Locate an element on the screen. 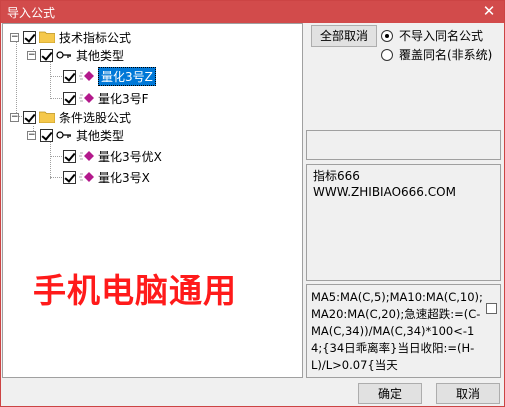 Image resolution: width=505 pixels, height=407 pixels. radio-label: 不导入同名公式 is located at coordinates (441, 36).